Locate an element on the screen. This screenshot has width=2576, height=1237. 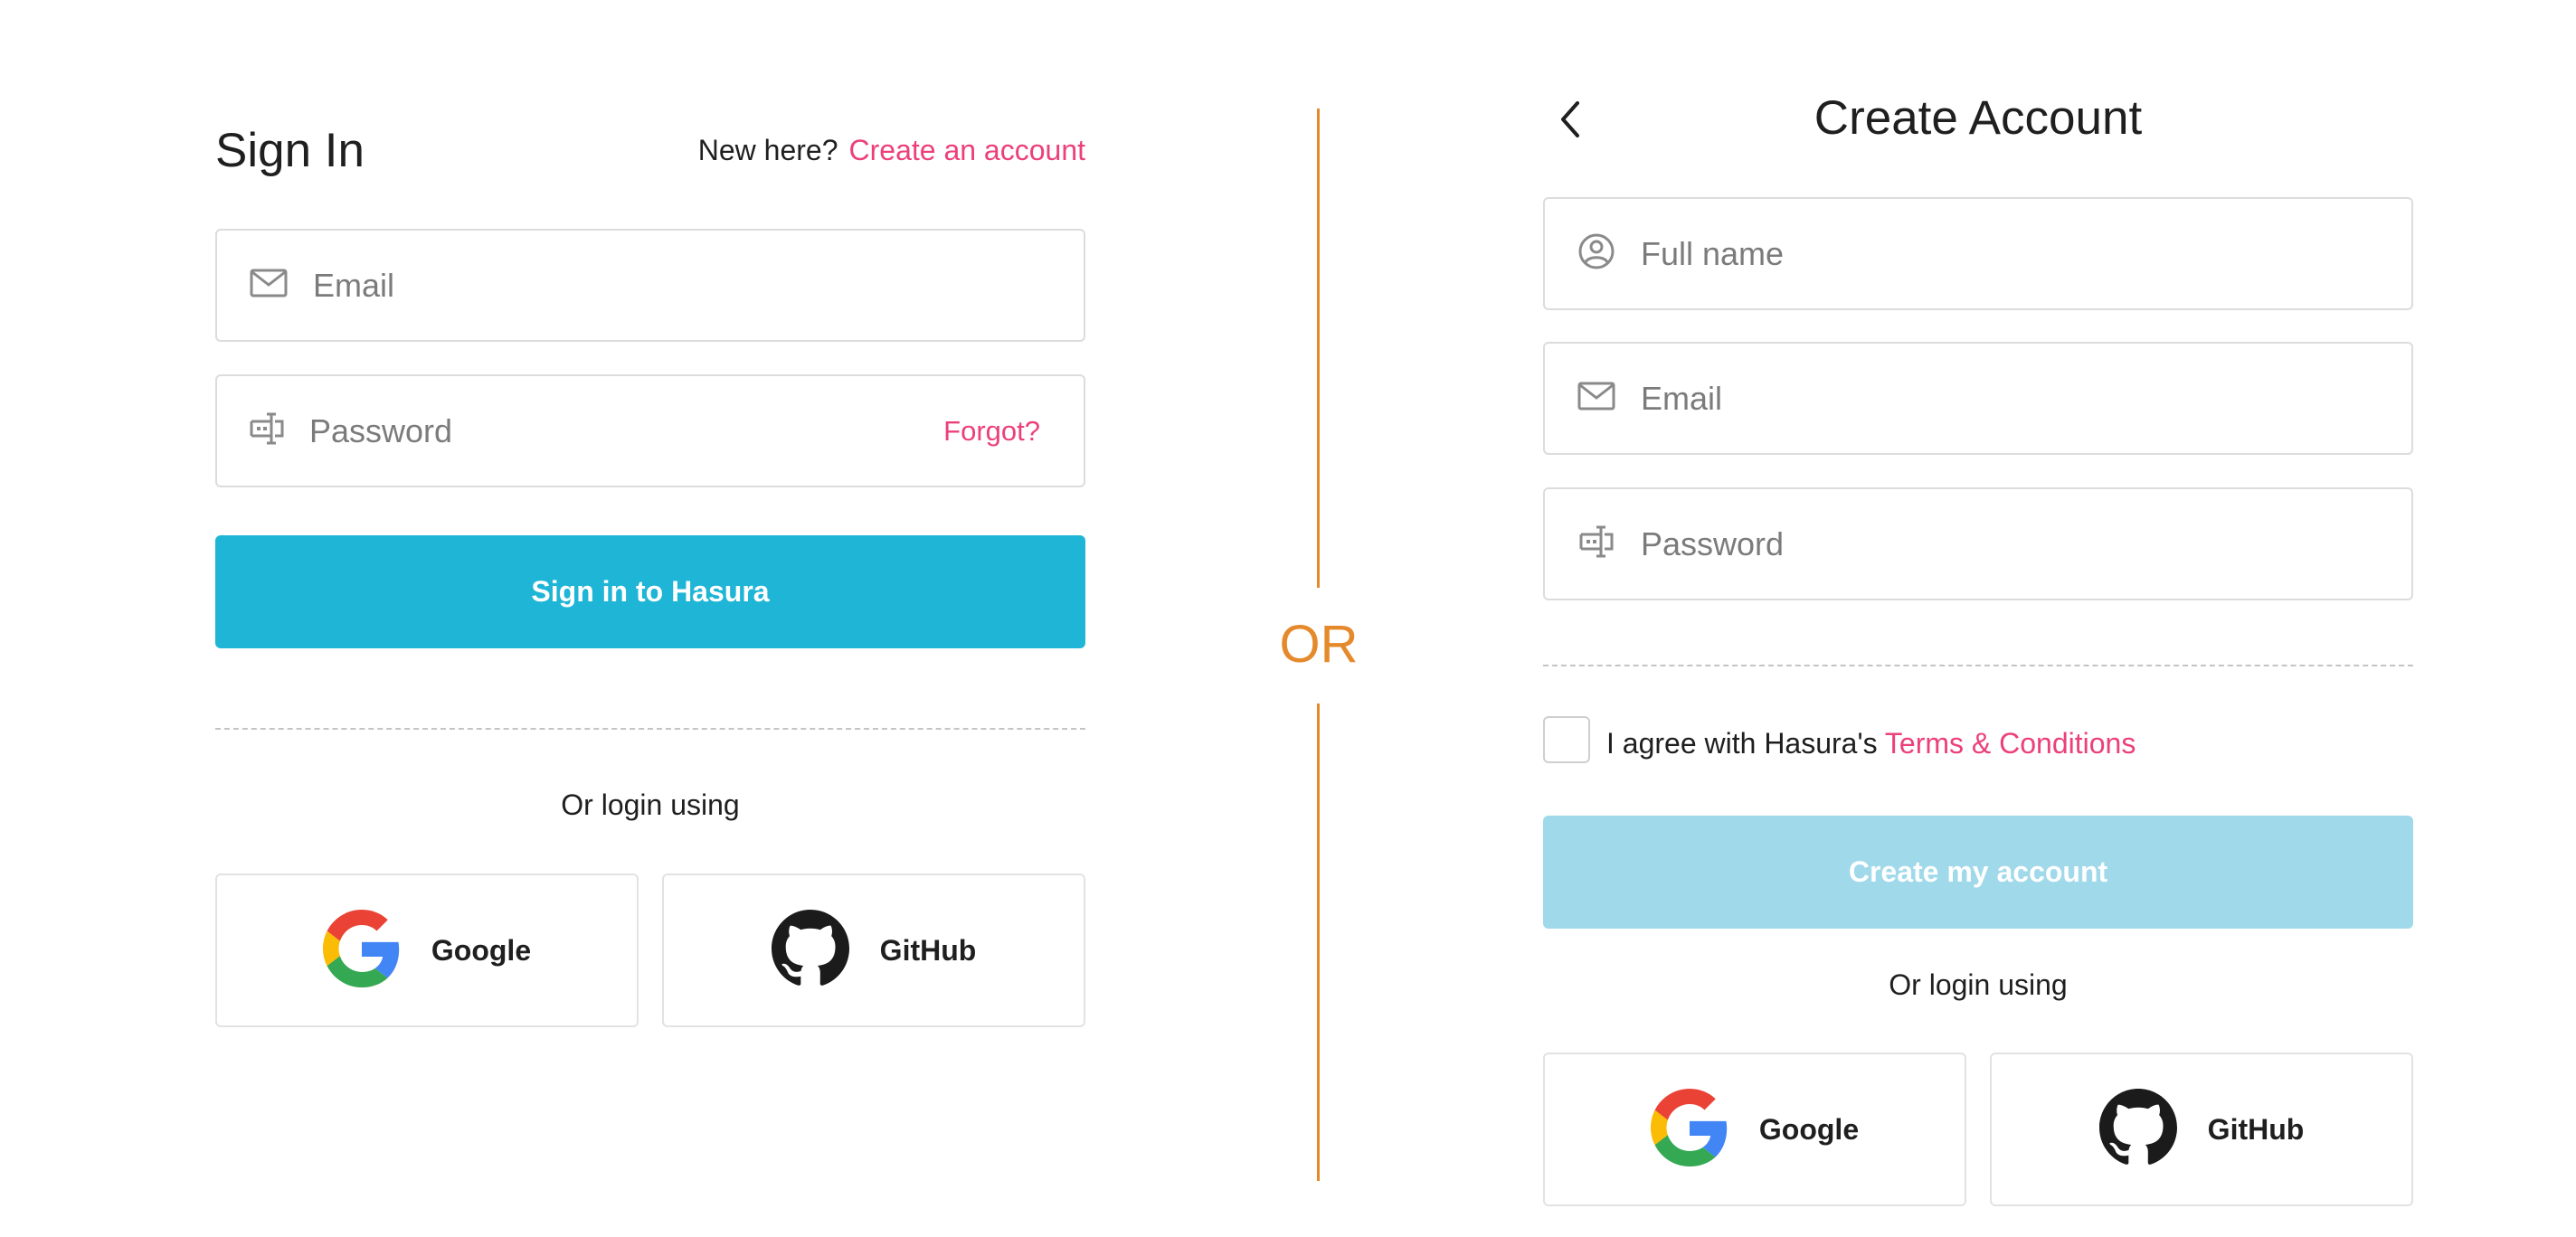
signup-fullname-field is located at coordinates (1978, 254).